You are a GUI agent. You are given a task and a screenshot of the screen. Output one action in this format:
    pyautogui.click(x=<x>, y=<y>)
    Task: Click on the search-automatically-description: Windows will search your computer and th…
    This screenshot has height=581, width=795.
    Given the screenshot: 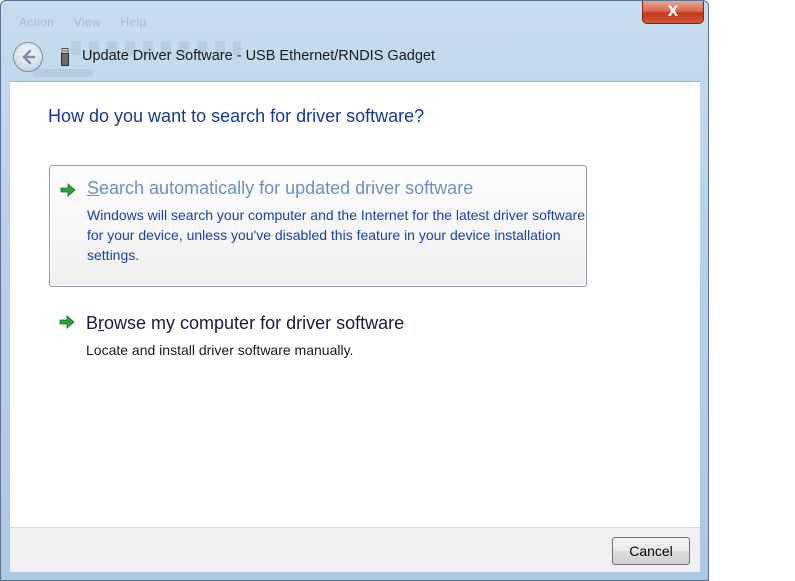 What is the action you would take?
    pyautogui.click(x=336, y=235)
    